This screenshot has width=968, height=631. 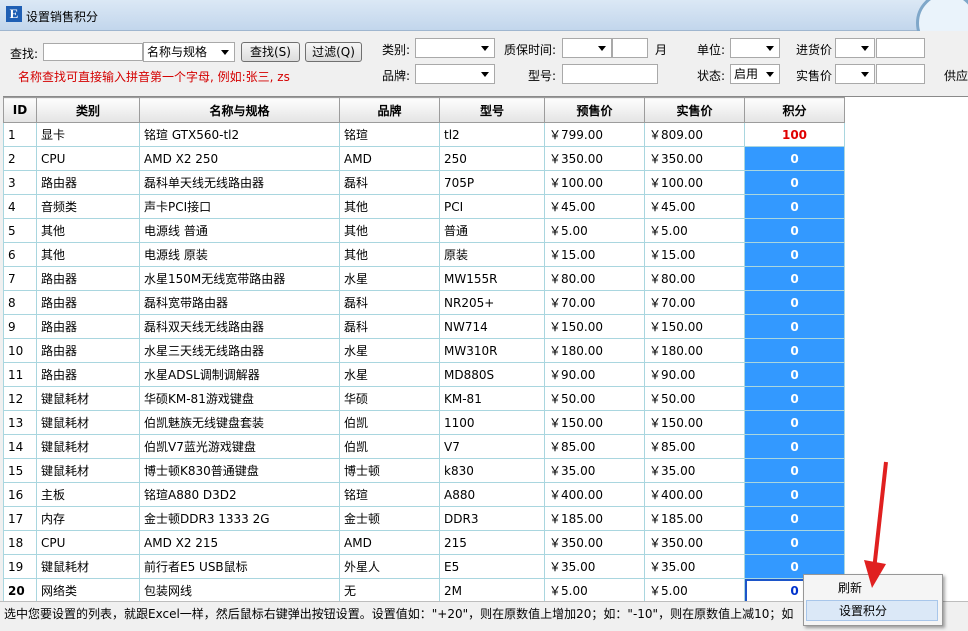 What do you see at coordinates (694, 230) in the screenshot?
I see `cell-actualprice: ￥5.00` at bounding box center [694, 230].